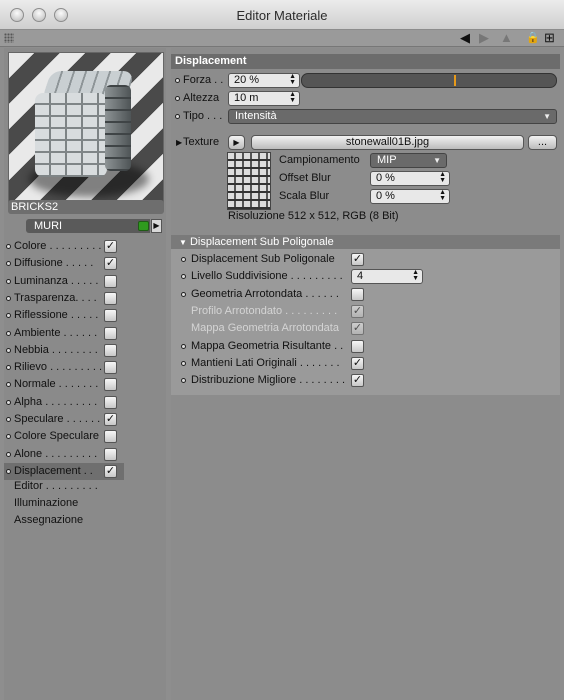  I want to click on lock-icon: 🔒, so click(533, 38).